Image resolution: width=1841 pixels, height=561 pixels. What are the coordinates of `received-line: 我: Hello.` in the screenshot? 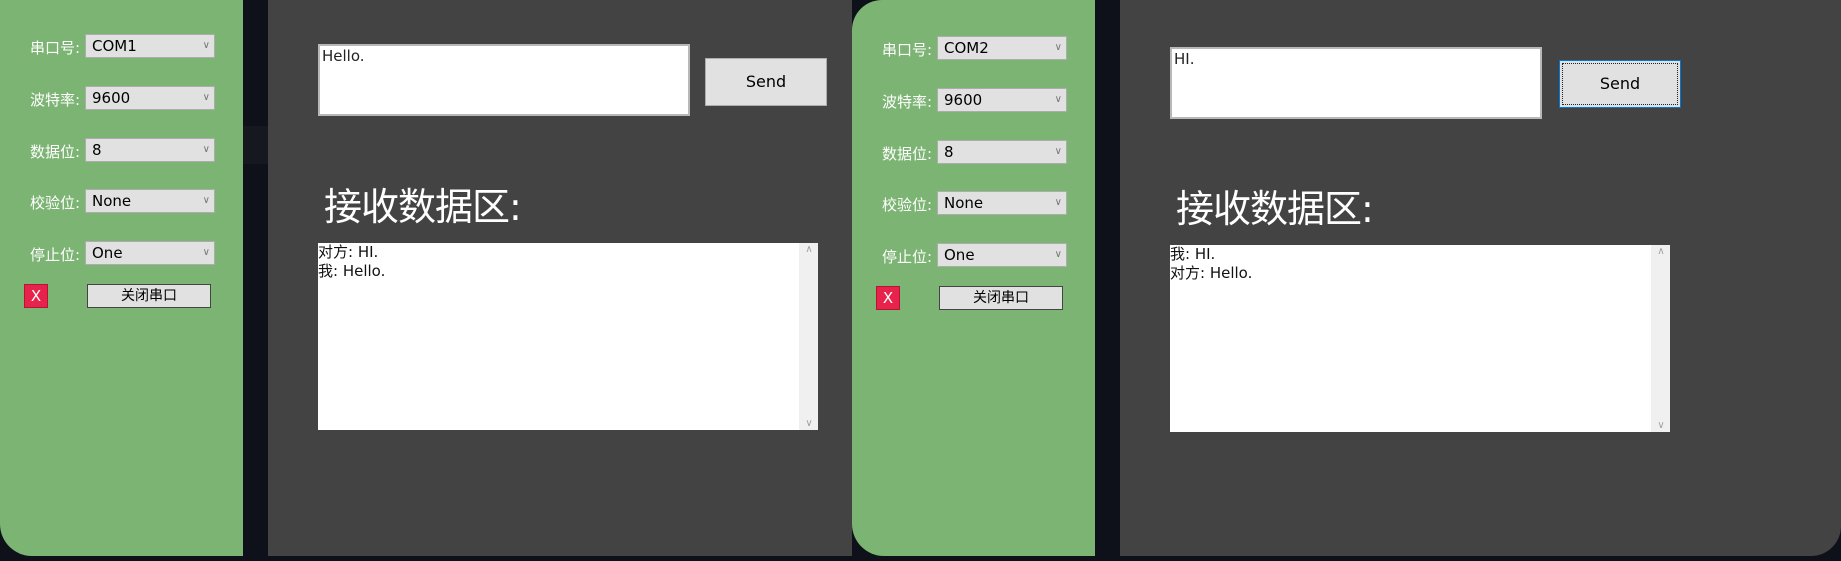 It's located at (352, 271).